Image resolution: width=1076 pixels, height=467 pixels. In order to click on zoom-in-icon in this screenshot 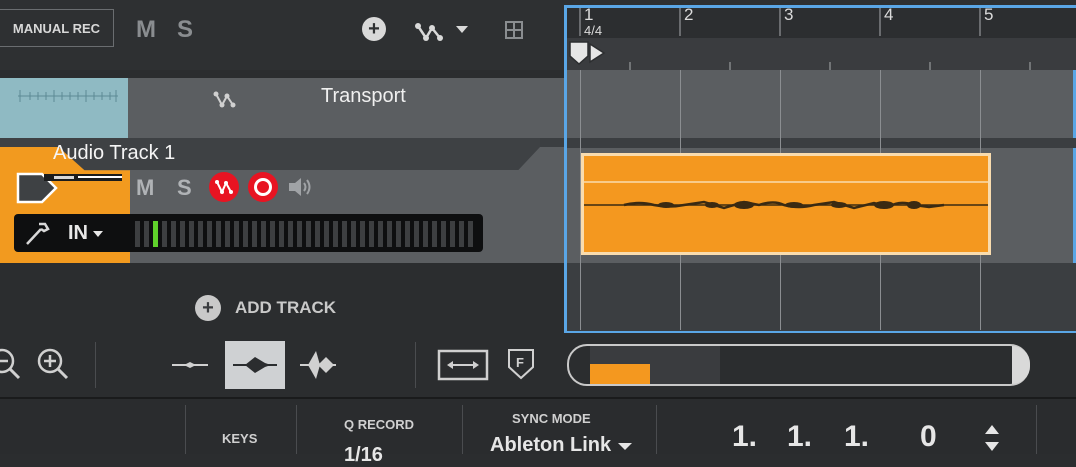, I will do `click(53, 364)`.